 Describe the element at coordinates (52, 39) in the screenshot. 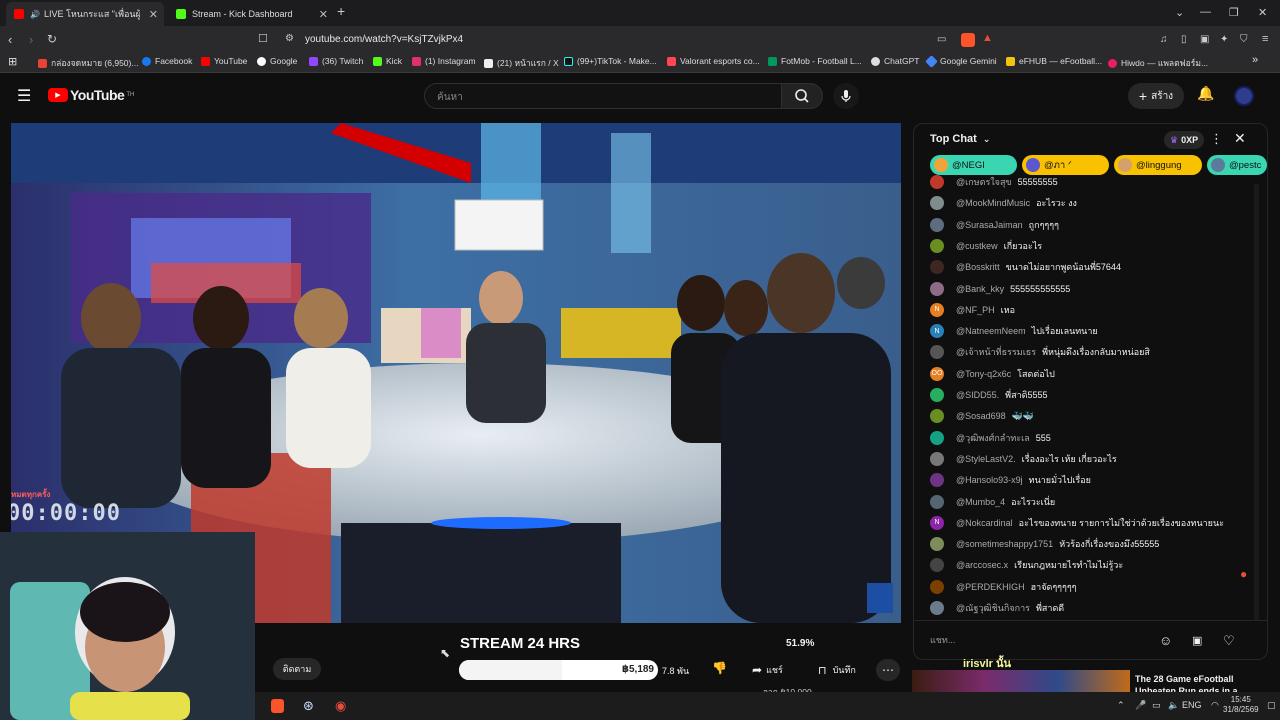

I see `reload-icon: ↻` at that location.